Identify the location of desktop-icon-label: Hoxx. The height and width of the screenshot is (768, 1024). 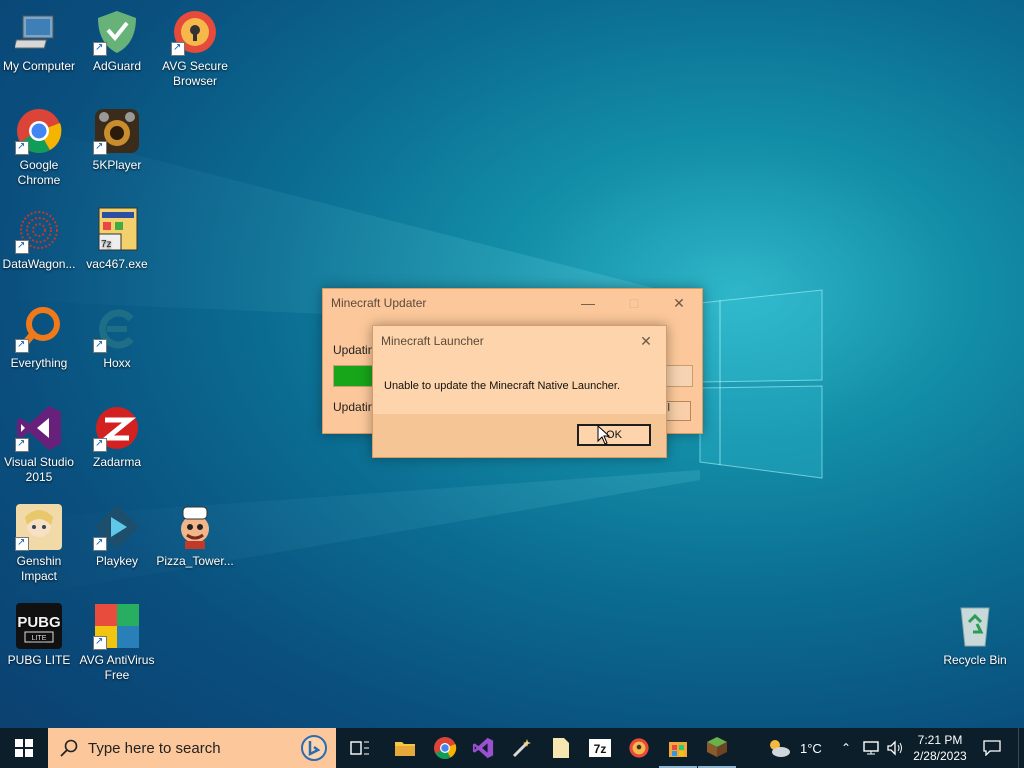
(117, 363).